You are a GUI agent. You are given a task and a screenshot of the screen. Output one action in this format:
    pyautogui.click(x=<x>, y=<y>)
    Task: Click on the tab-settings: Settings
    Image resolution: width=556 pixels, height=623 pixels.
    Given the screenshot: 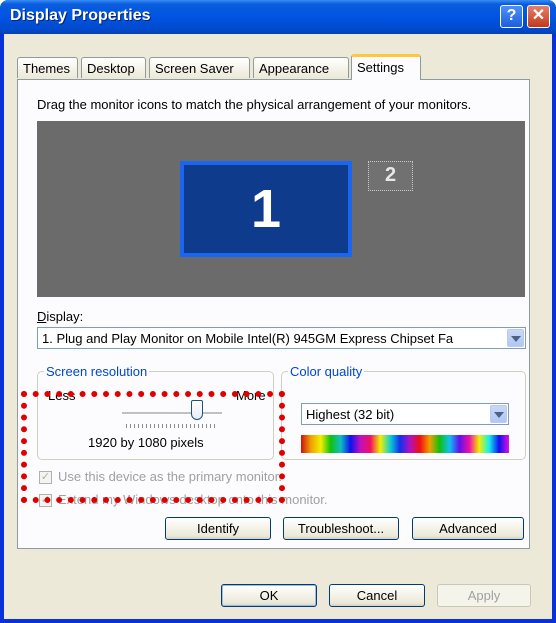 What is the action you would take?
    pyautogui.click(x=386, y=67)
    